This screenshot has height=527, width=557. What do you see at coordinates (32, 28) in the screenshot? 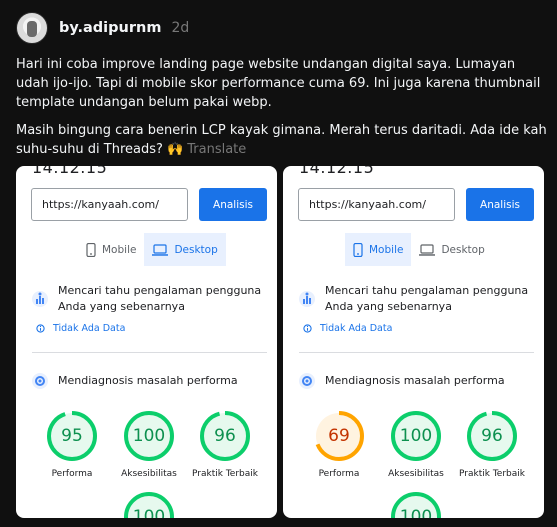
I see `avatar` at bounding box center [32, 28].